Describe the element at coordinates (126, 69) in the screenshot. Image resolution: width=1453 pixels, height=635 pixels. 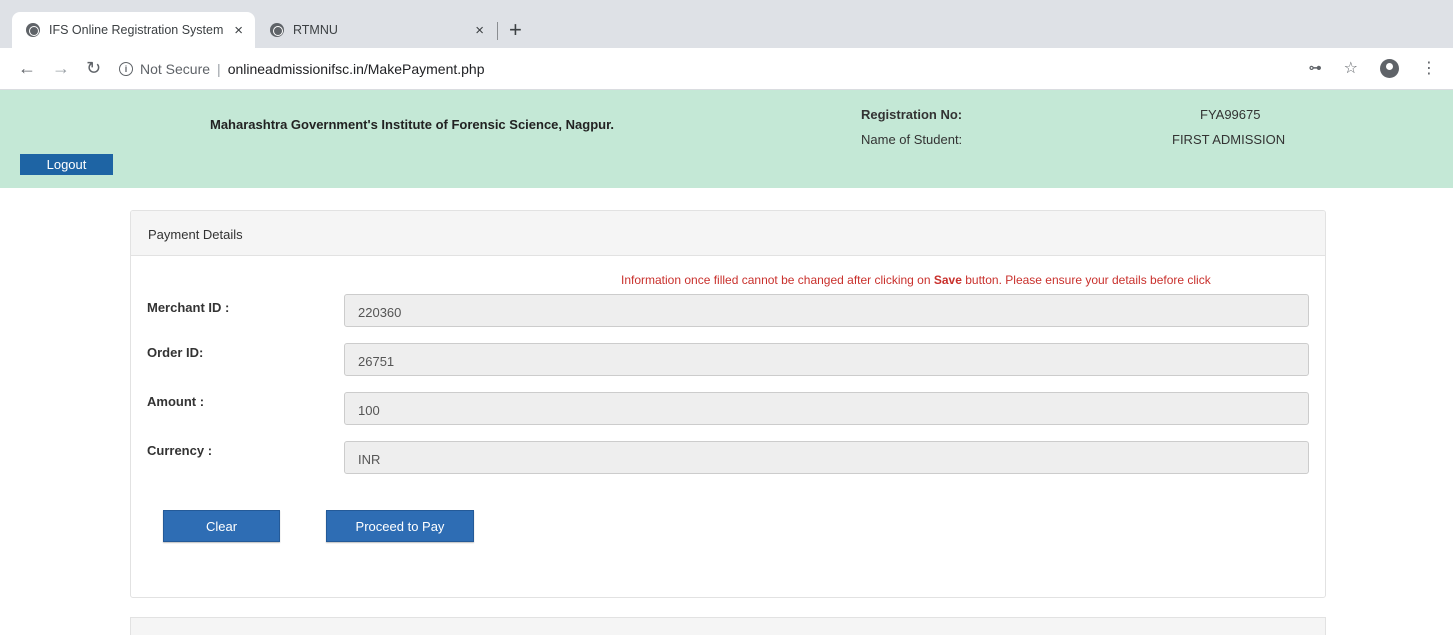
I see `info-icon: i` at that location.